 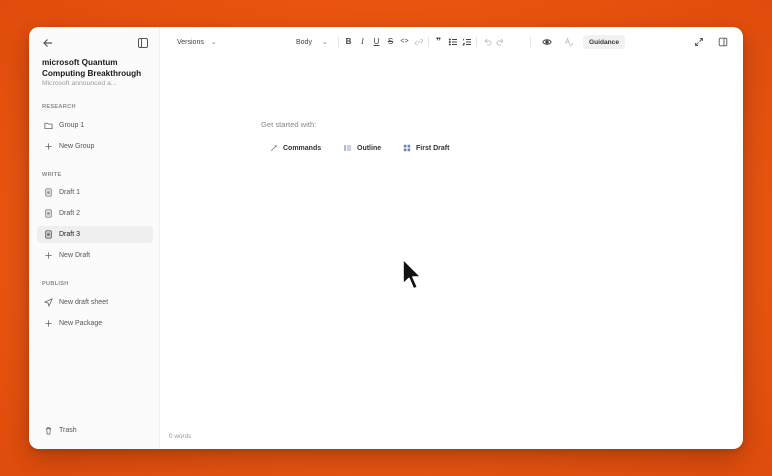 What do you see at coordinates (376, 41) in the screenshot?
I see `underline-icon: U` at bounding box center [376, 41].